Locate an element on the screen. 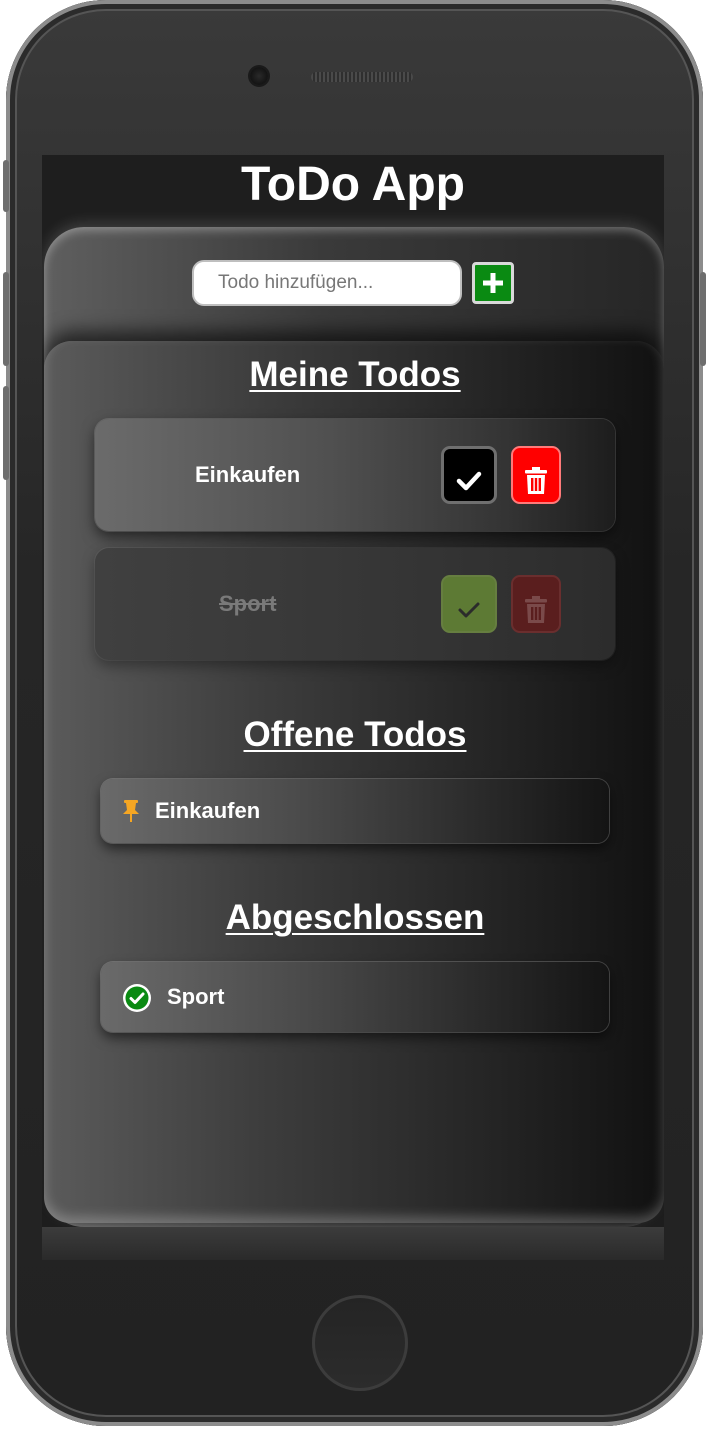  check-circle-icon is located at coordinates (137, 998).